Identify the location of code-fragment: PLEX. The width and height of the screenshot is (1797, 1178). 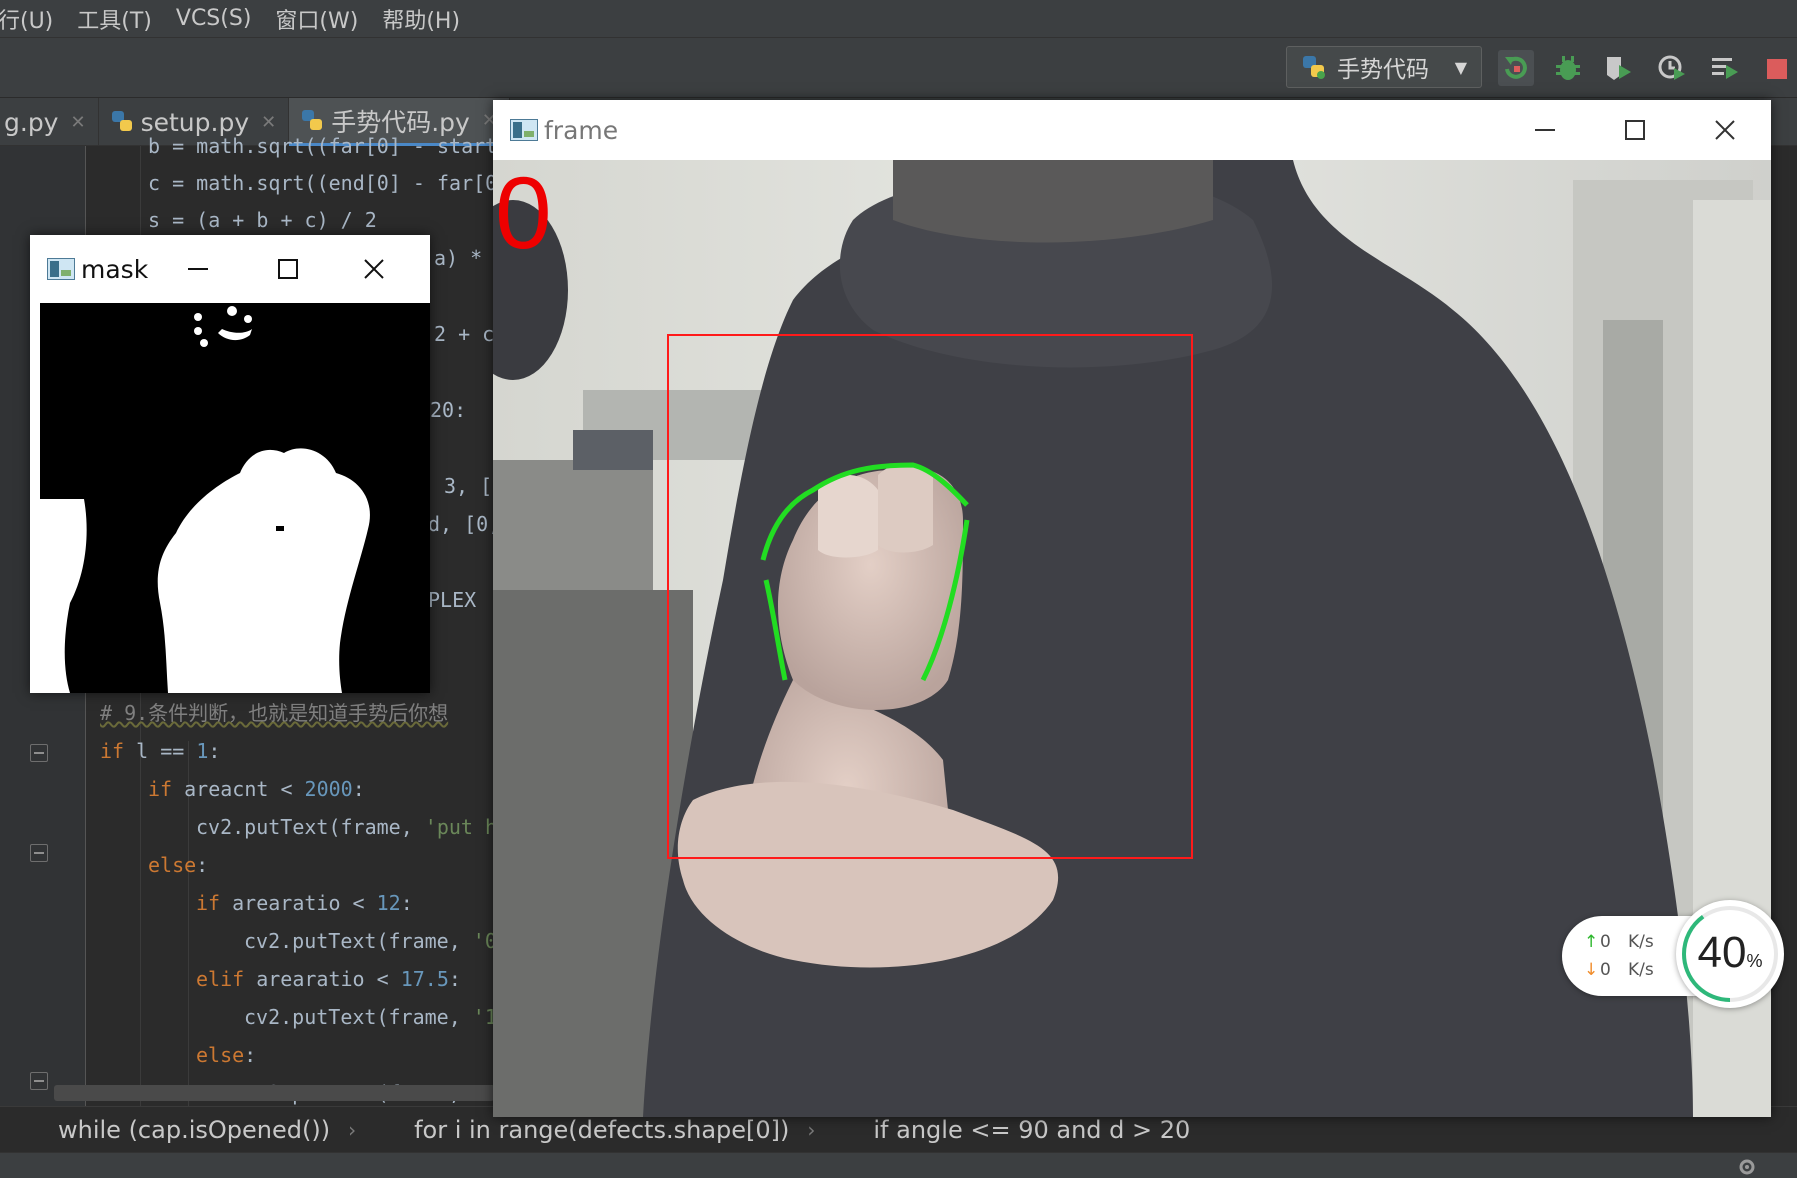
(452, 600).